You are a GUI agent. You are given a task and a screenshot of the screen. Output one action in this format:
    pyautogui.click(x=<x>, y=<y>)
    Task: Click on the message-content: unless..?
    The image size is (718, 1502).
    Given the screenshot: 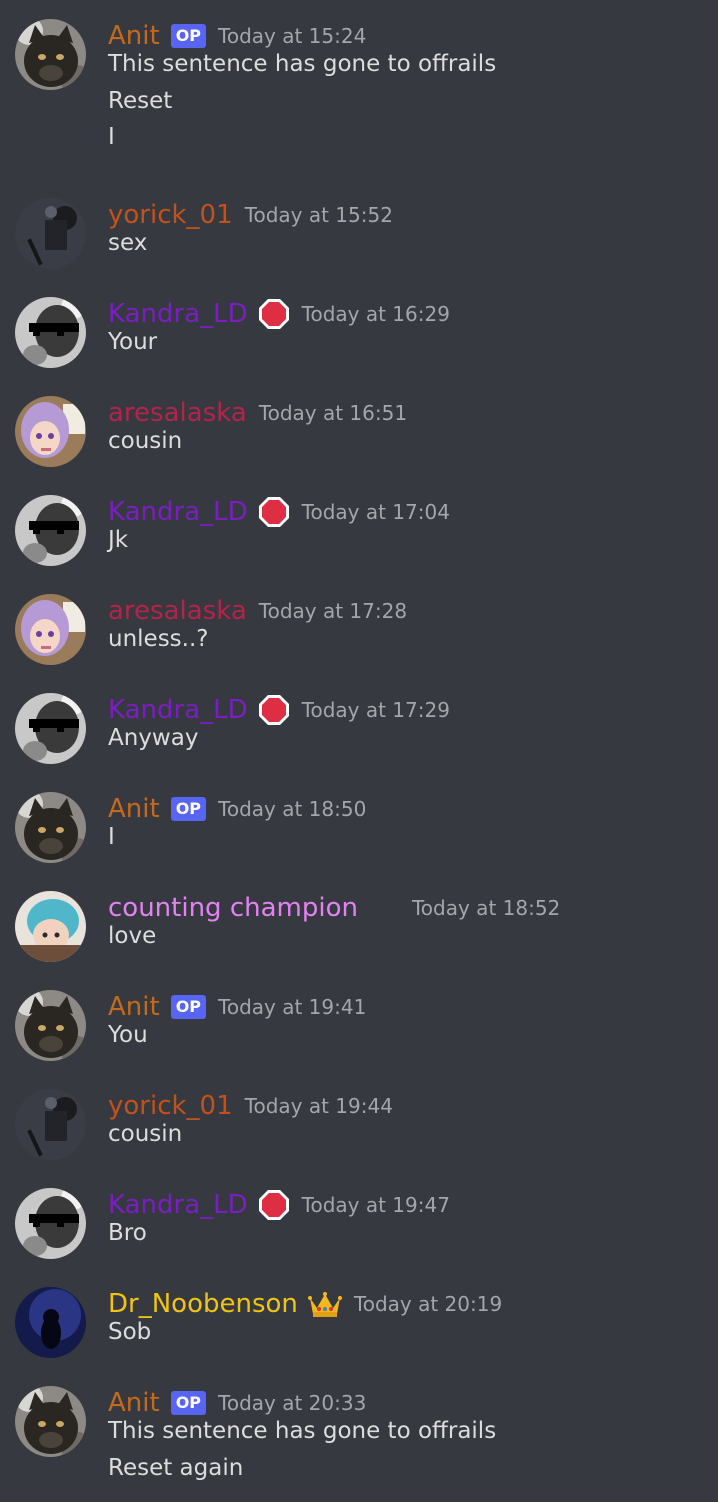 What is the action you would take?
    pyautogui.click(x=158, y=639)
    